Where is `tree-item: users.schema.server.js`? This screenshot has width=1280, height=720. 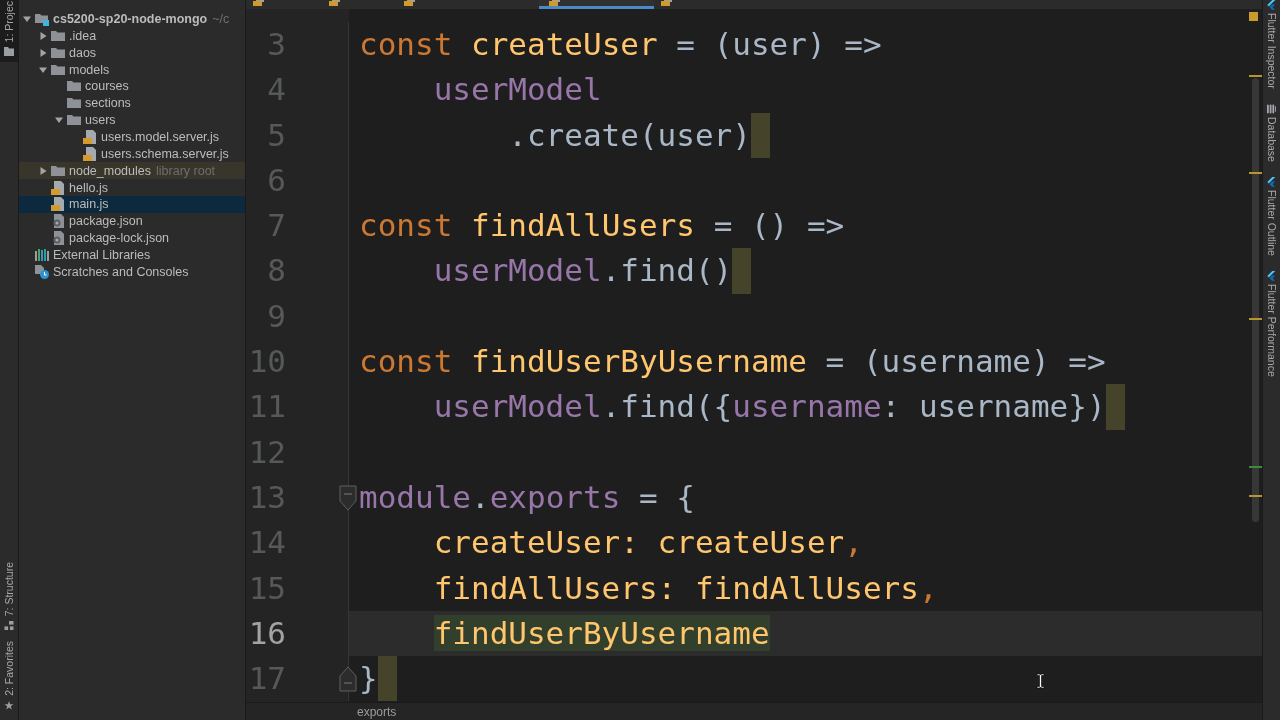
tree-item: users.schema.server.js is located at coordinates (132, 154).